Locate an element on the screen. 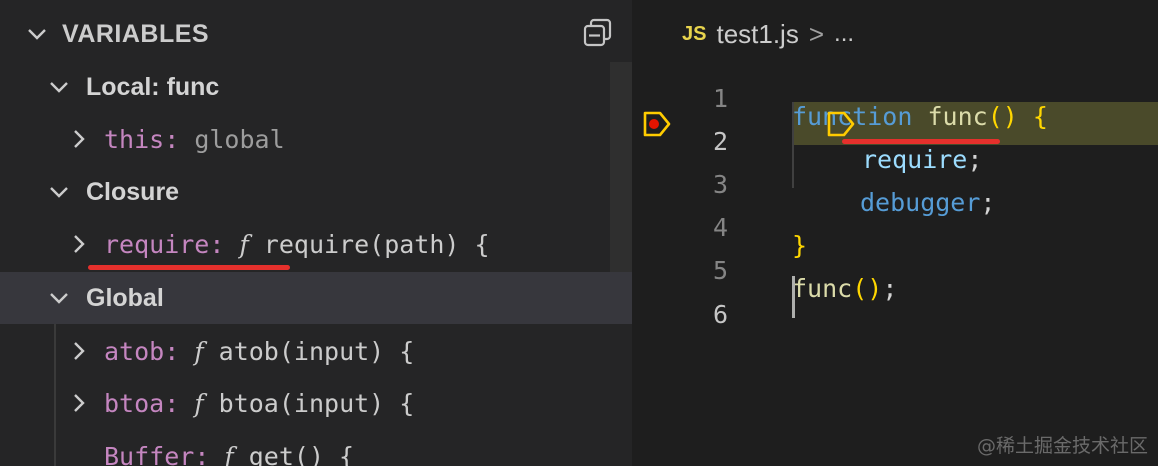 The width and height of the screenshot is (1158, 466). variable-this: this: global is located at coordinates (316, 139).